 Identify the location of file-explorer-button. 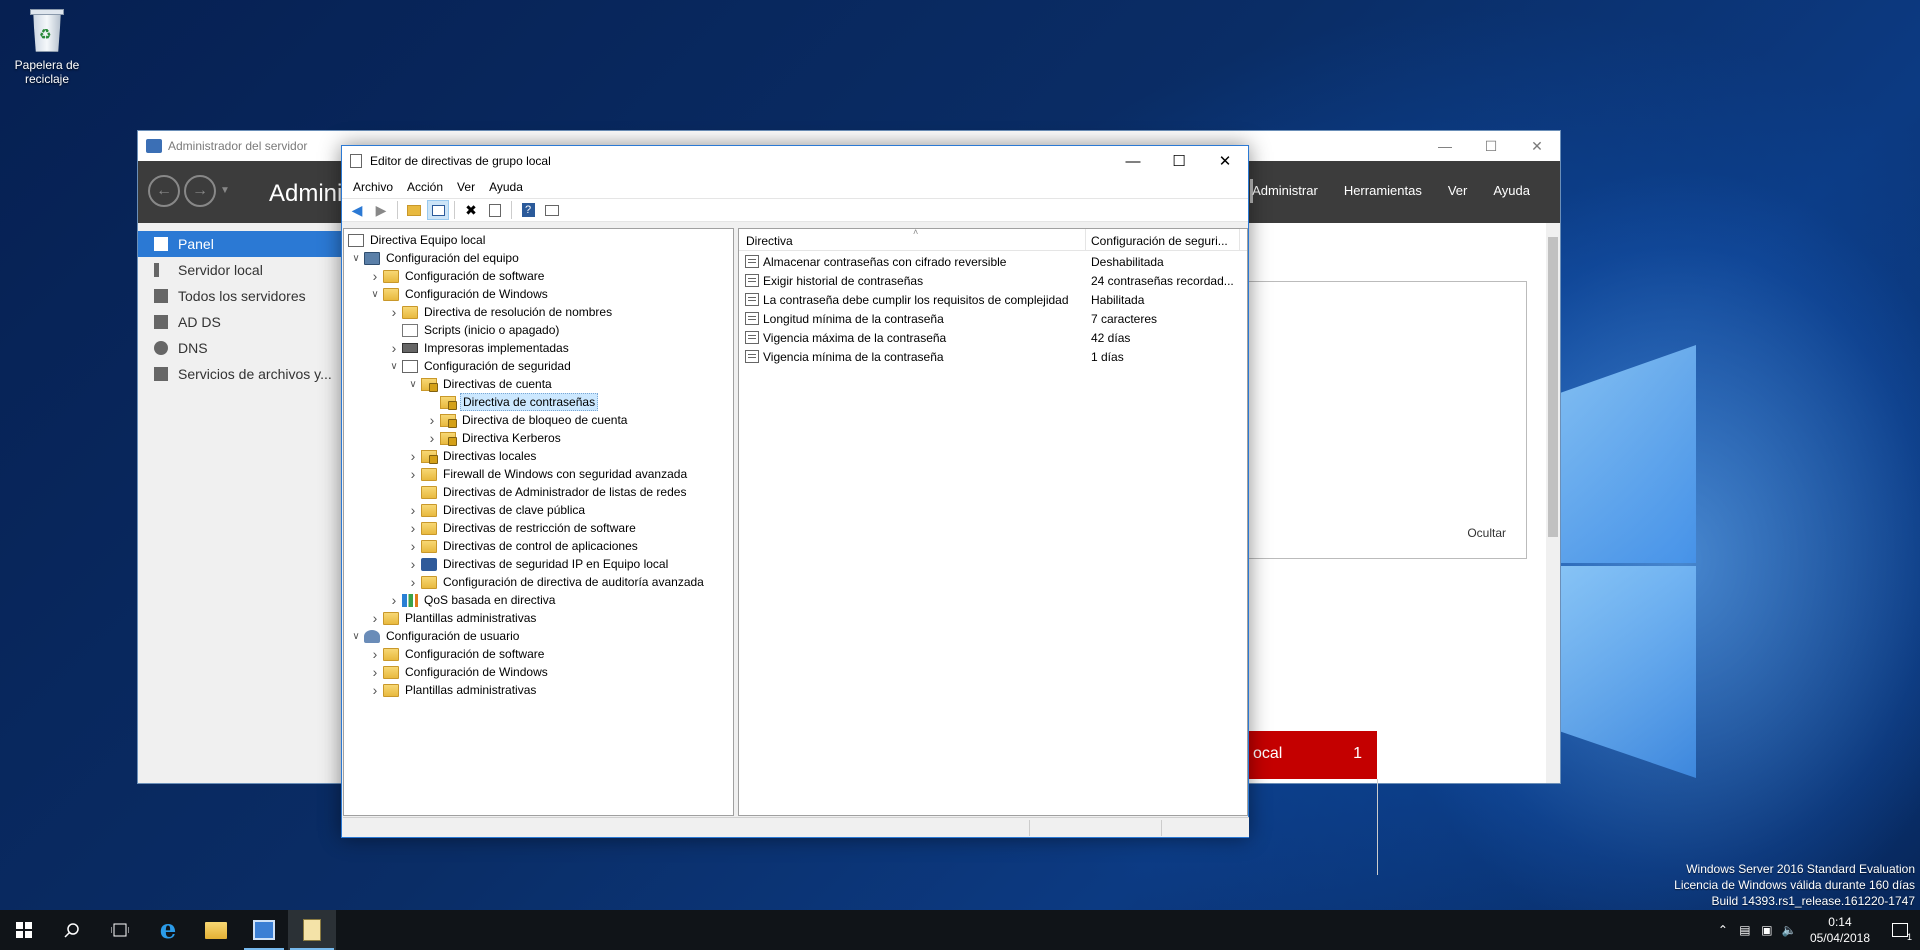
(216, 930).